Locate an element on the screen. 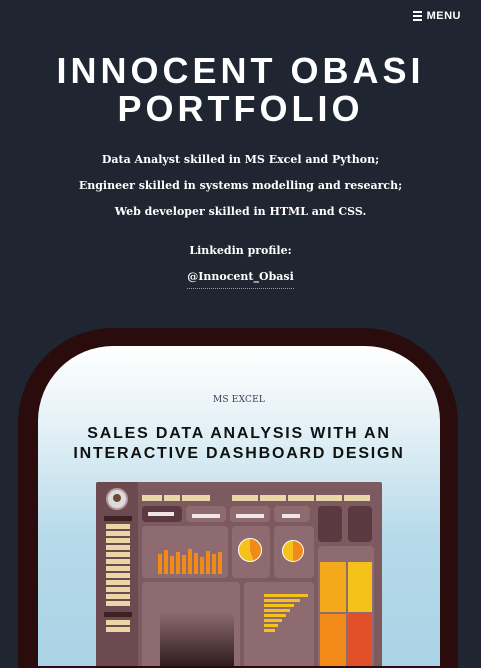  bio-line: Web developer skilled in HTML and CSS. is located at coordinates (240, 211).